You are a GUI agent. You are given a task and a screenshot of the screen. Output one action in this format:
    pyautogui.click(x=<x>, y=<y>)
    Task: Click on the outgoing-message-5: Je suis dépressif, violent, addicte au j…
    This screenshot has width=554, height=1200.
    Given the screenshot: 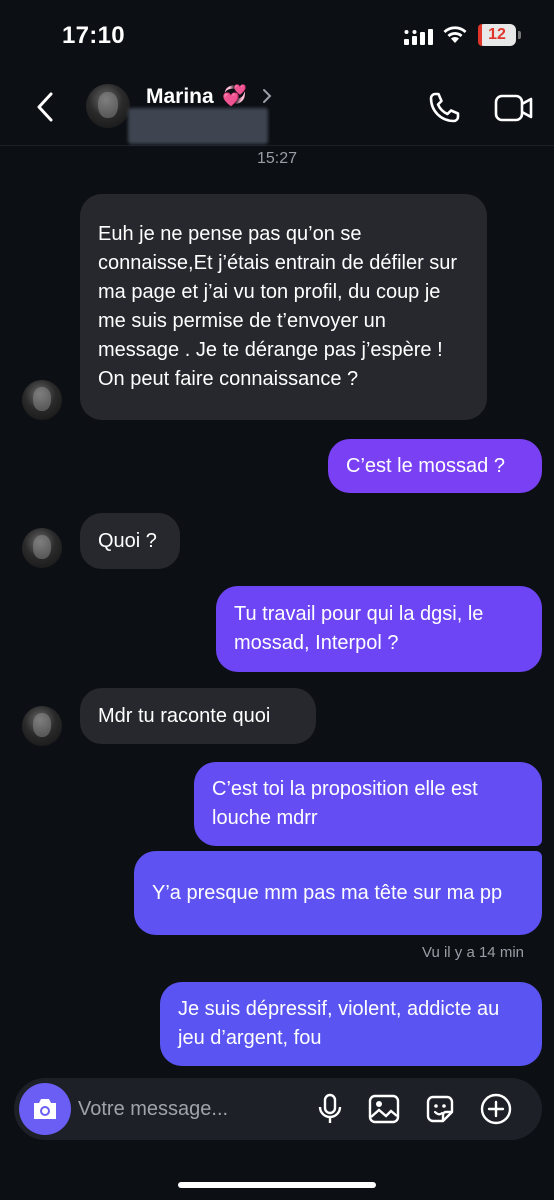 What is the action you would take?
    pyautogui.click(x=351, y=1024)
    